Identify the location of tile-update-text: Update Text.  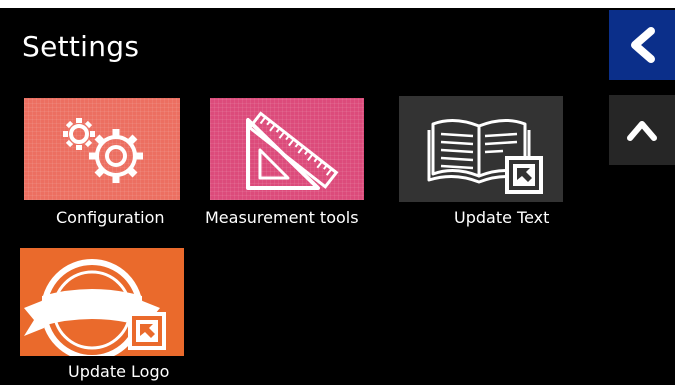
(481, 166).